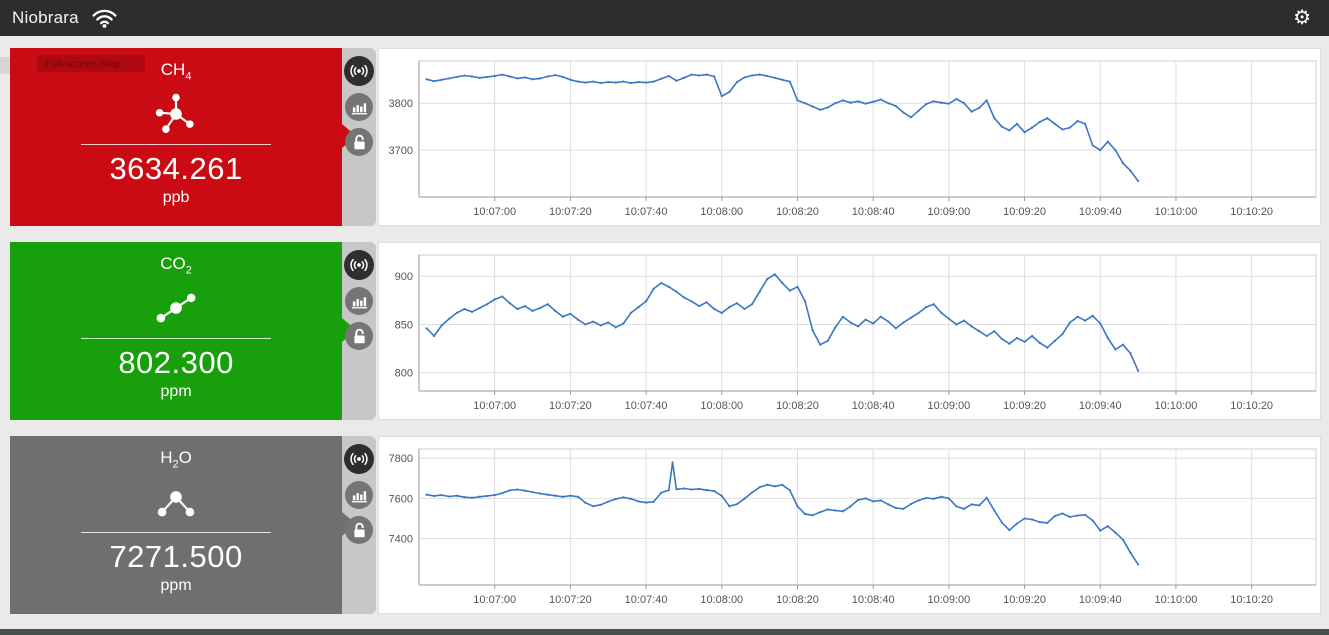 The image size is (1329, 635). I want to click on svg-text: 7800, so click(401, 459).